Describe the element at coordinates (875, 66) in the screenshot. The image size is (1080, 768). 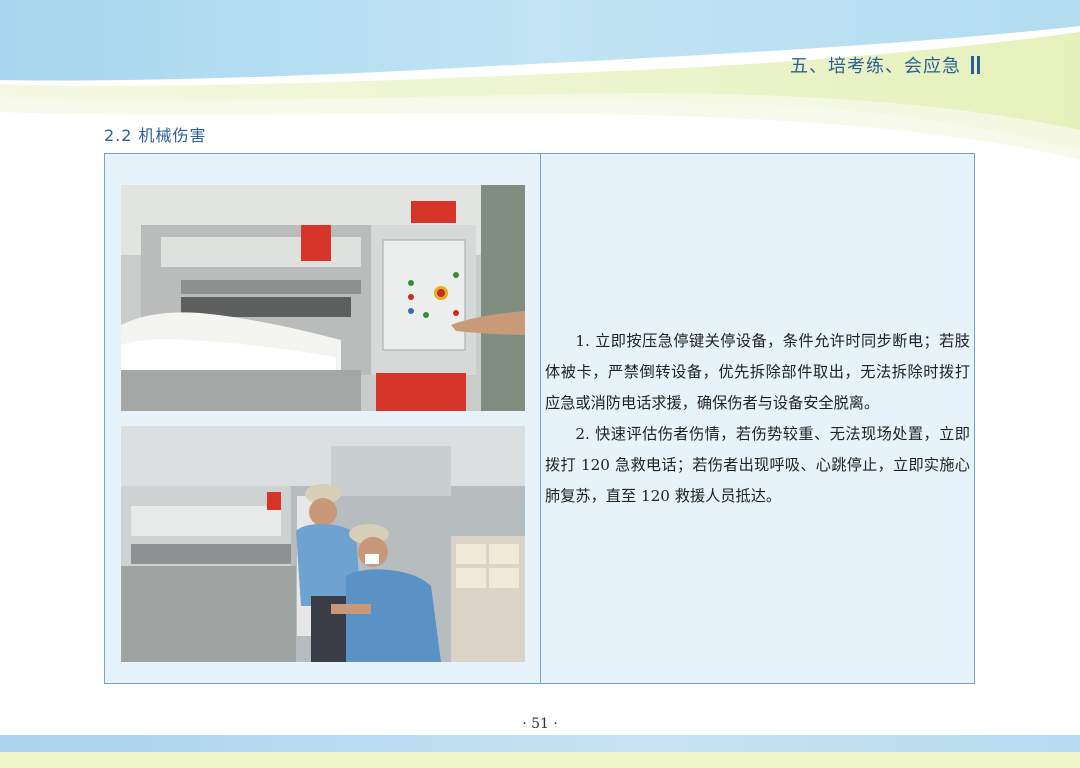
I see `chapter-title: 五、培考练、会应急` at that location.